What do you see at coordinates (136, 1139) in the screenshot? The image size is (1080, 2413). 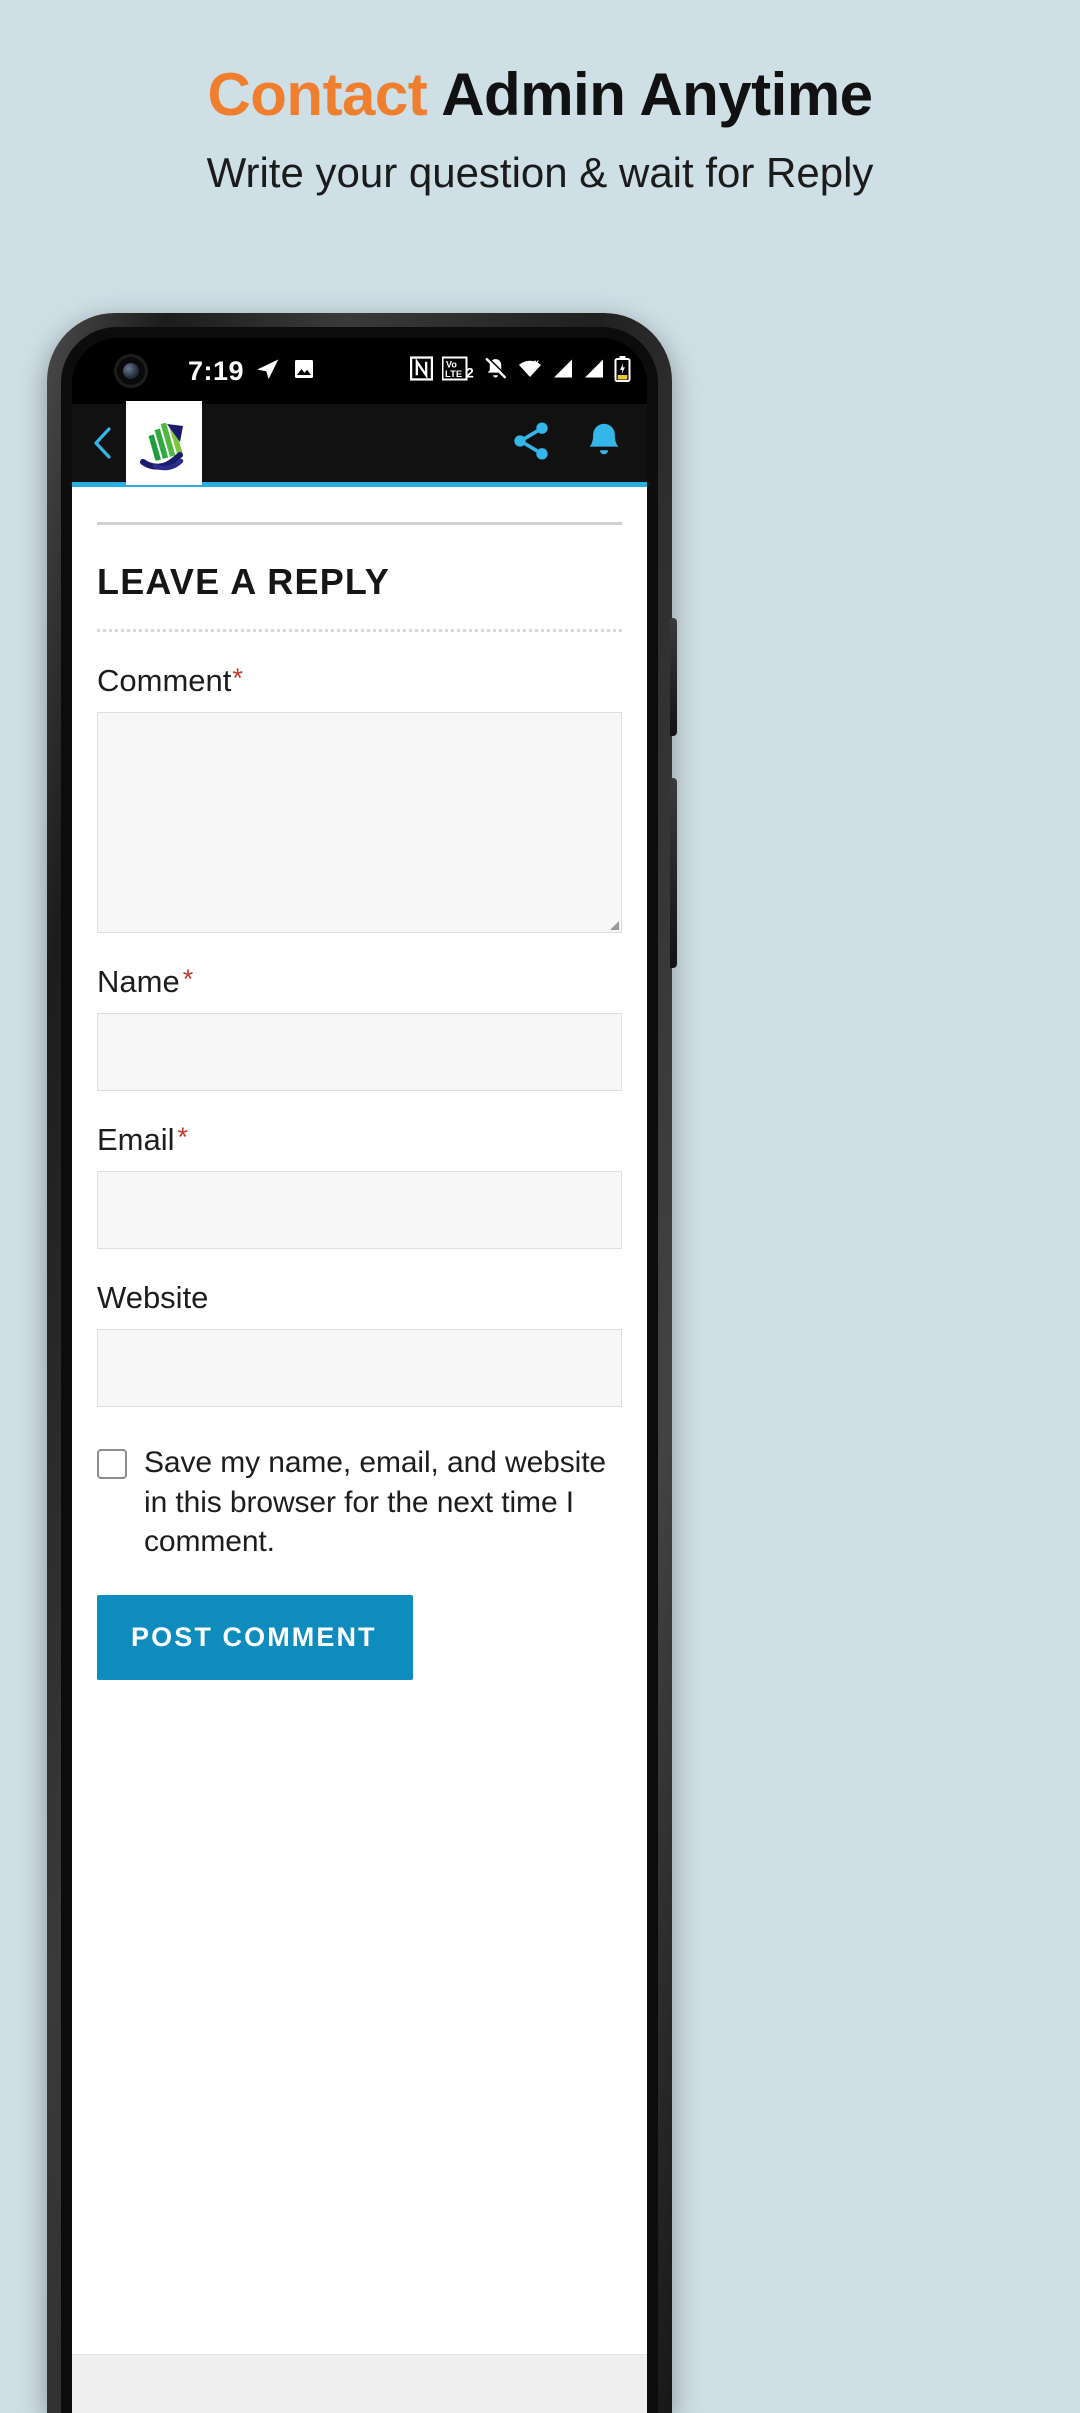 I see `email-label-text: Email` at bounding box center [136, 1139].